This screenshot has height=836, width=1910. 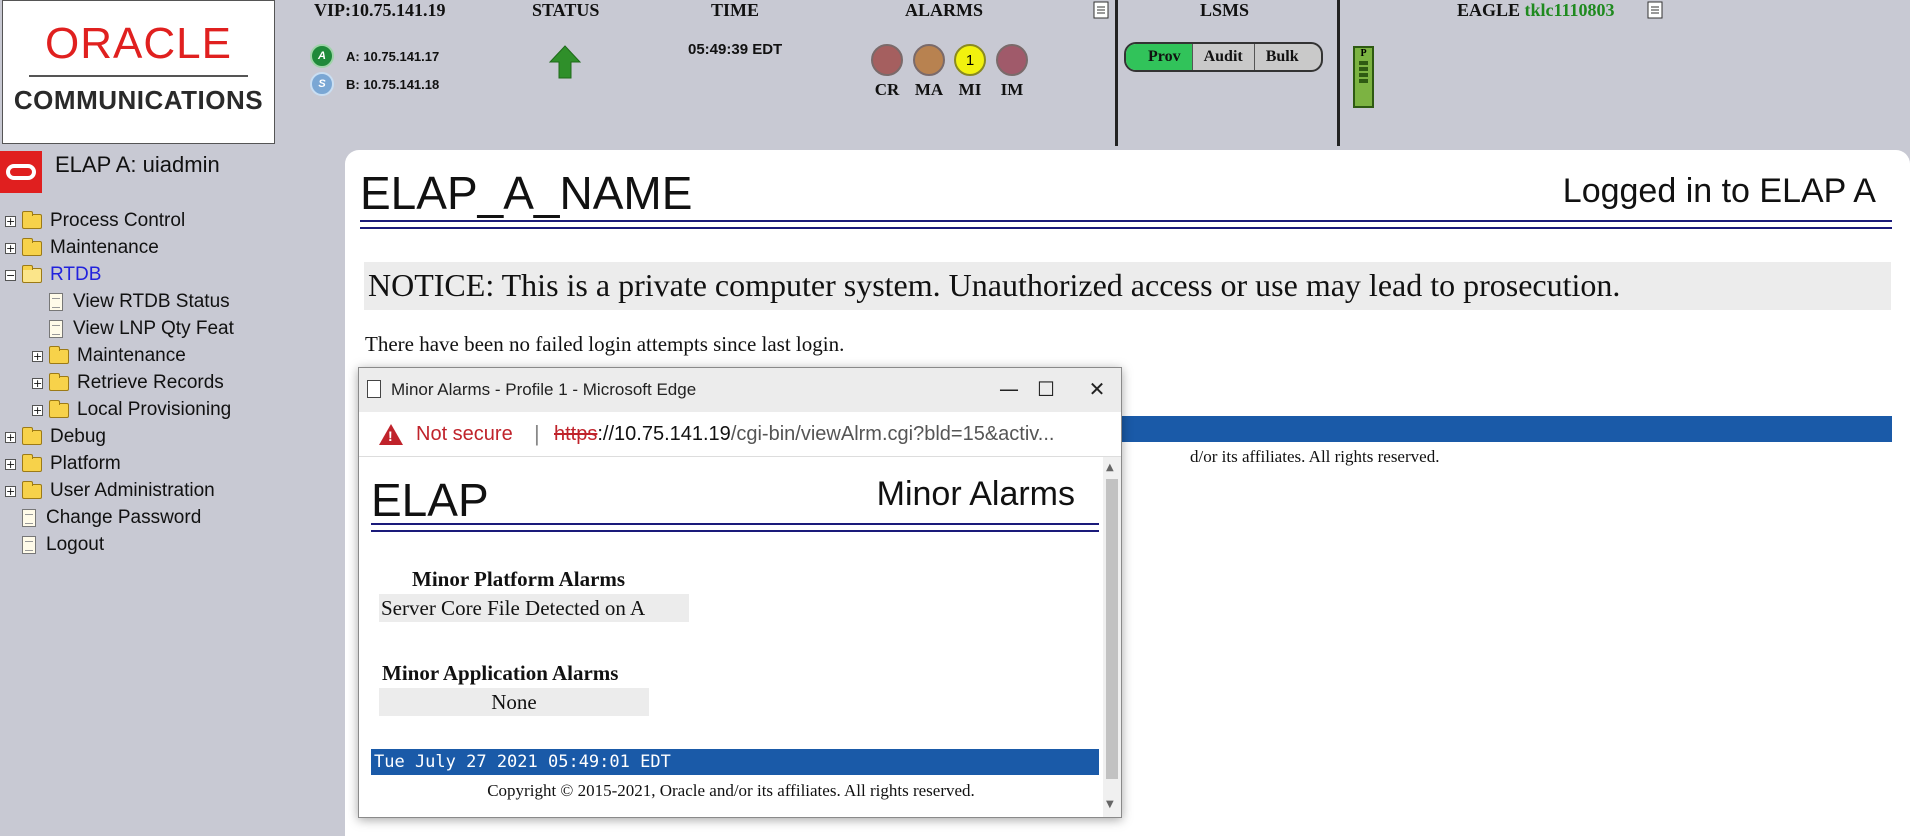 I want to click on oracle-o-icon, so click(x=21, y=172).